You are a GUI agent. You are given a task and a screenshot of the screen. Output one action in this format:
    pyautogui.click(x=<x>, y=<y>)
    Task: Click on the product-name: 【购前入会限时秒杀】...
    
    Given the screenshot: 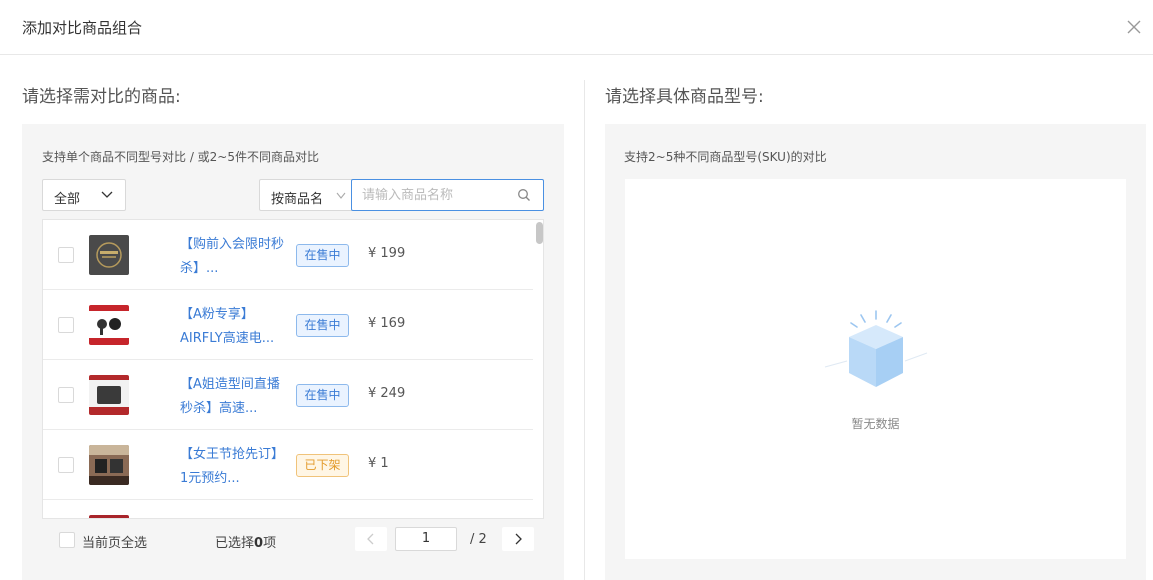 What is the action you would take?
    pyautogui.click(x=232, y=257)
    